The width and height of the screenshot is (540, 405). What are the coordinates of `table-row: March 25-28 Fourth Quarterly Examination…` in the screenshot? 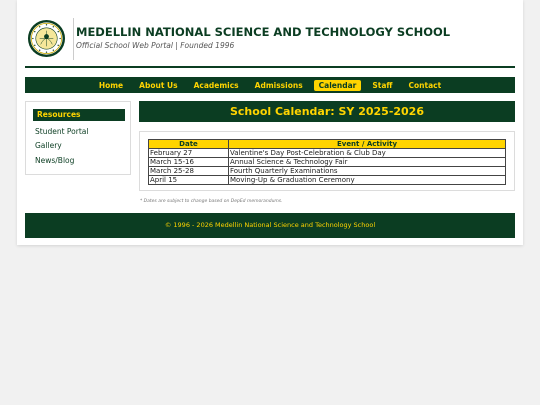 It's located at (327, 171).